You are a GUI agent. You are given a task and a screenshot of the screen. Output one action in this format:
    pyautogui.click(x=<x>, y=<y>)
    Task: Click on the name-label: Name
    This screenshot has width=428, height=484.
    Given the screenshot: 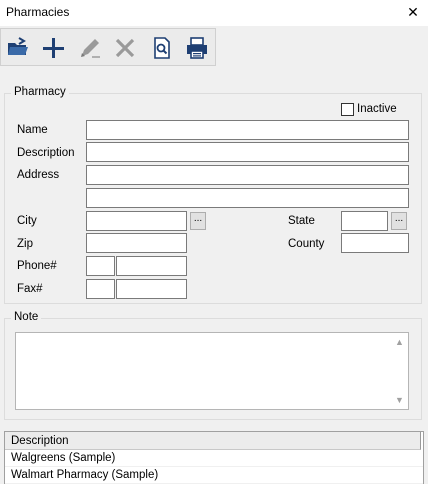 What is the action you would take?
    pyautogui.click(x=32, y=130)
    